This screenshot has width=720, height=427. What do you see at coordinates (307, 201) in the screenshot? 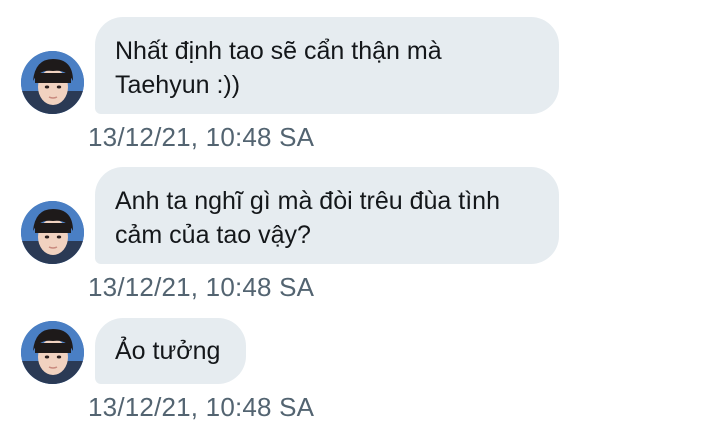
I see `message-text-line: Anh ta nghĩ gì mà đòi trêu đùa tình` at bounding box center [307, 201].